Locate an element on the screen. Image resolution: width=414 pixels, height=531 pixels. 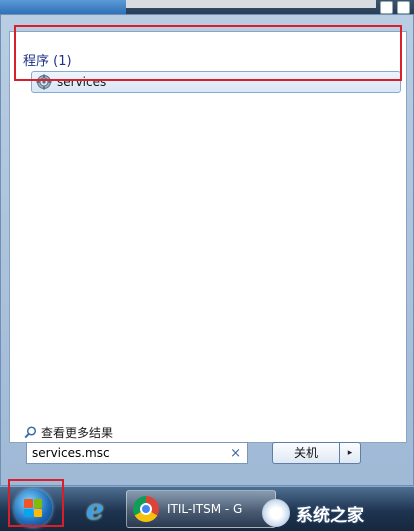
watermark-logo-icon is located at coordinates (276, 513).